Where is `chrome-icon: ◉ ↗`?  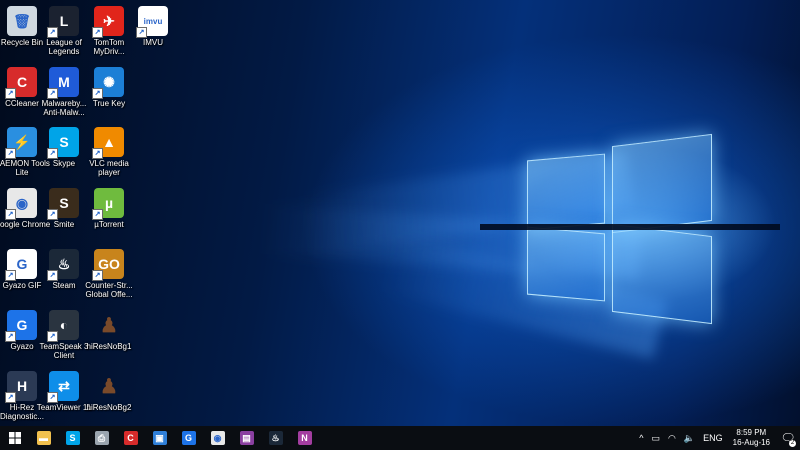
chrome-icon: ◉ ↗ is located at coordinates (21, 204).